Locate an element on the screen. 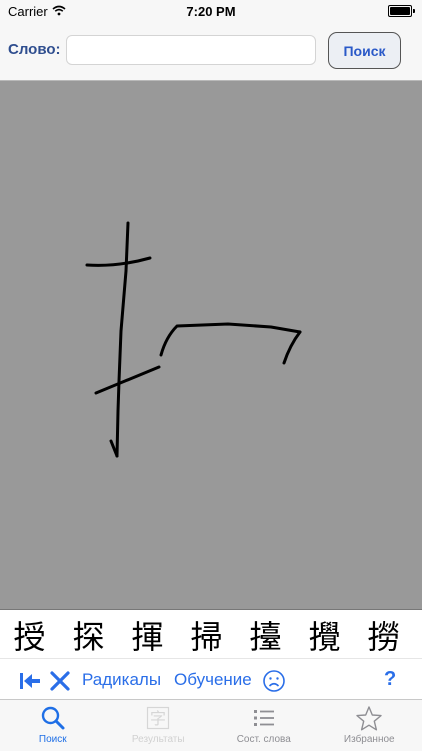 The image size is (422, 751). search-icon is located at coordinates (53, 718).